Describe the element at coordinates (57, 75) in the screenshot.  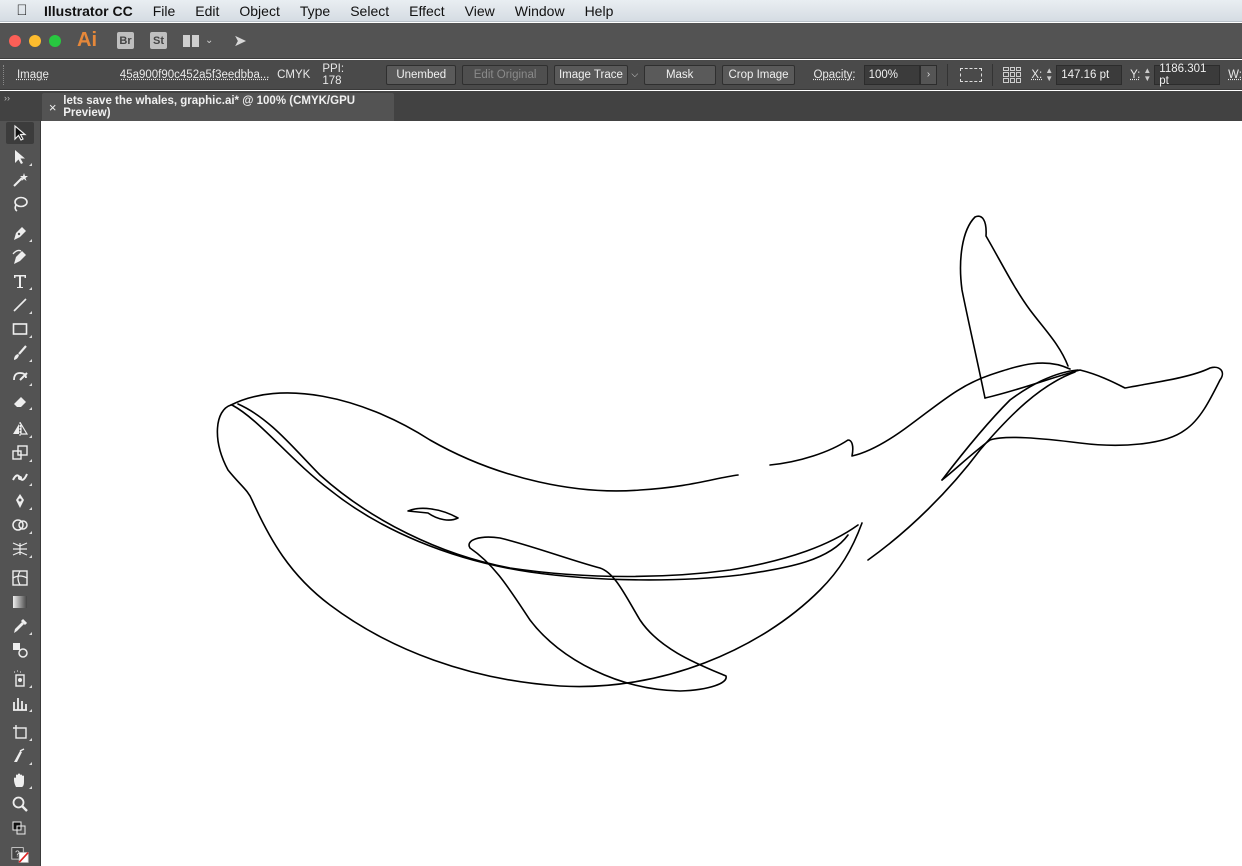
I see `selection-type-link: Image` at that location.